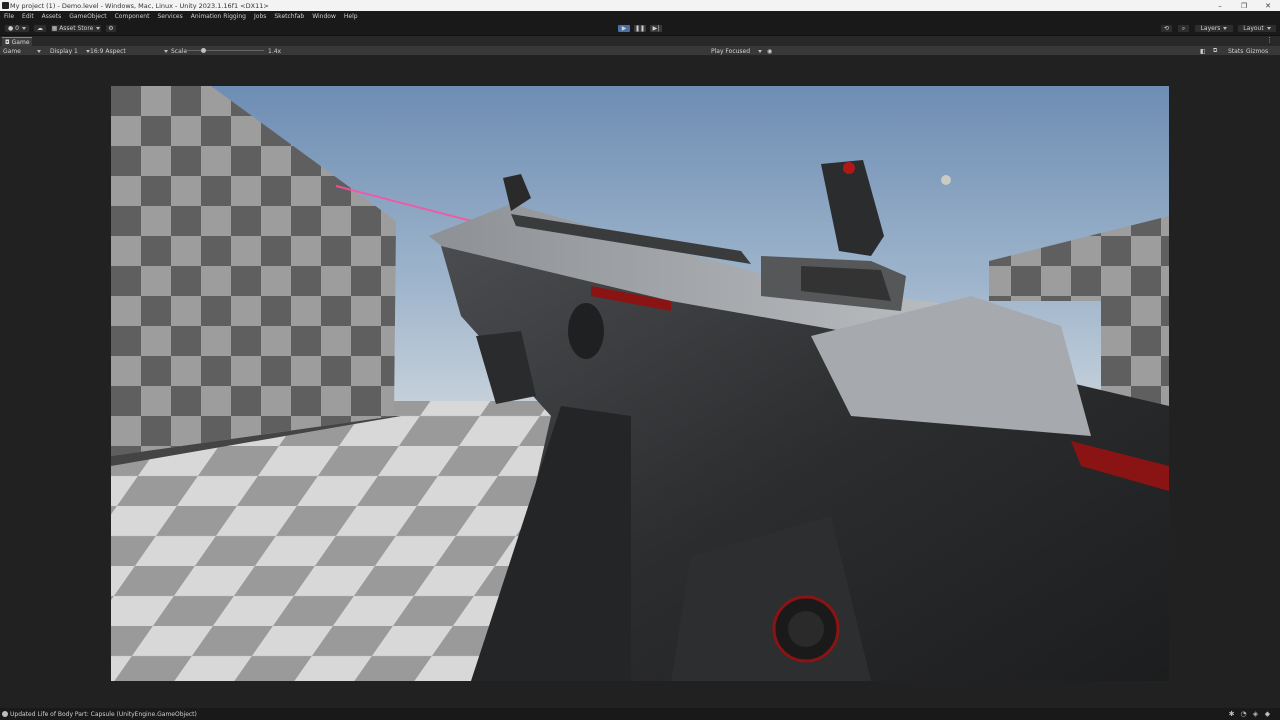 The image size is (1280, 720). What do you see at coordinates (1210, 28) in the screenshot?
I see `layers-label: Layers` at bounding box center [1210, 28].